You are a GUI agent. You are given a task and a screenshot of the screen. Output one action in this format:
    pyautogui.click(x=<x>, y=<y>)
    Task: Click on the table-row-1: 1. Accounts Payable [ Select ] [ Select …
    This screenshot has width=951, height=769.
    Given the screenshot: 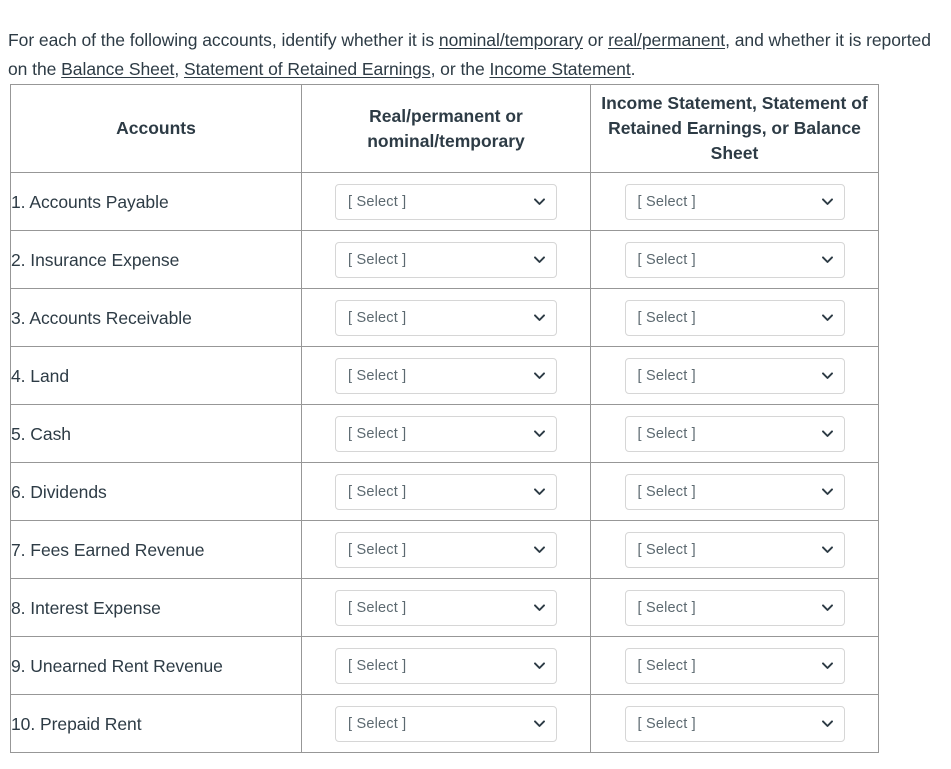 What is the action you would take?
    pyautogui.click(x=444, y=201)
    